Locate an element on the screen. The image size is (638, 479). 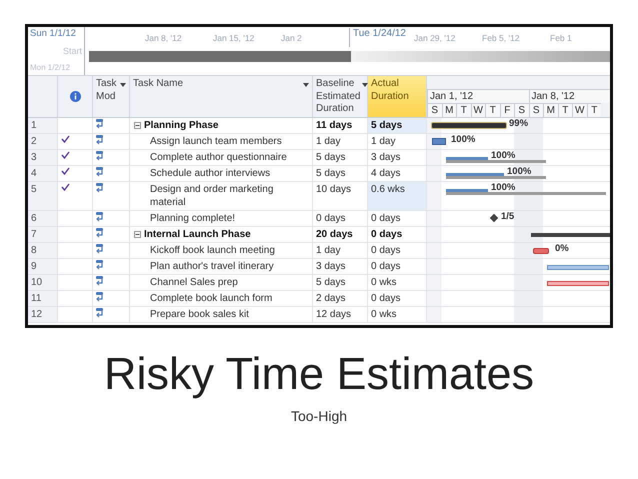
gantt-week-header: Jan 1, '12 is located at coordinates (477, 96).